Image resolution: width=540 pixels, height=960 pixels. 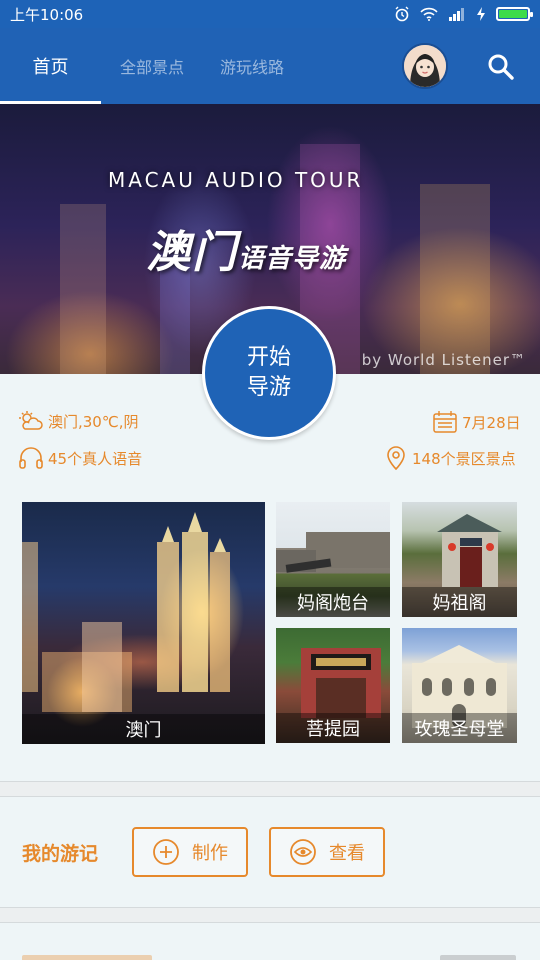 What do you see at coordinates (327, 852) in the screenshot?
I see `view-diary-button: 查看` at bounding box center [327, 852].